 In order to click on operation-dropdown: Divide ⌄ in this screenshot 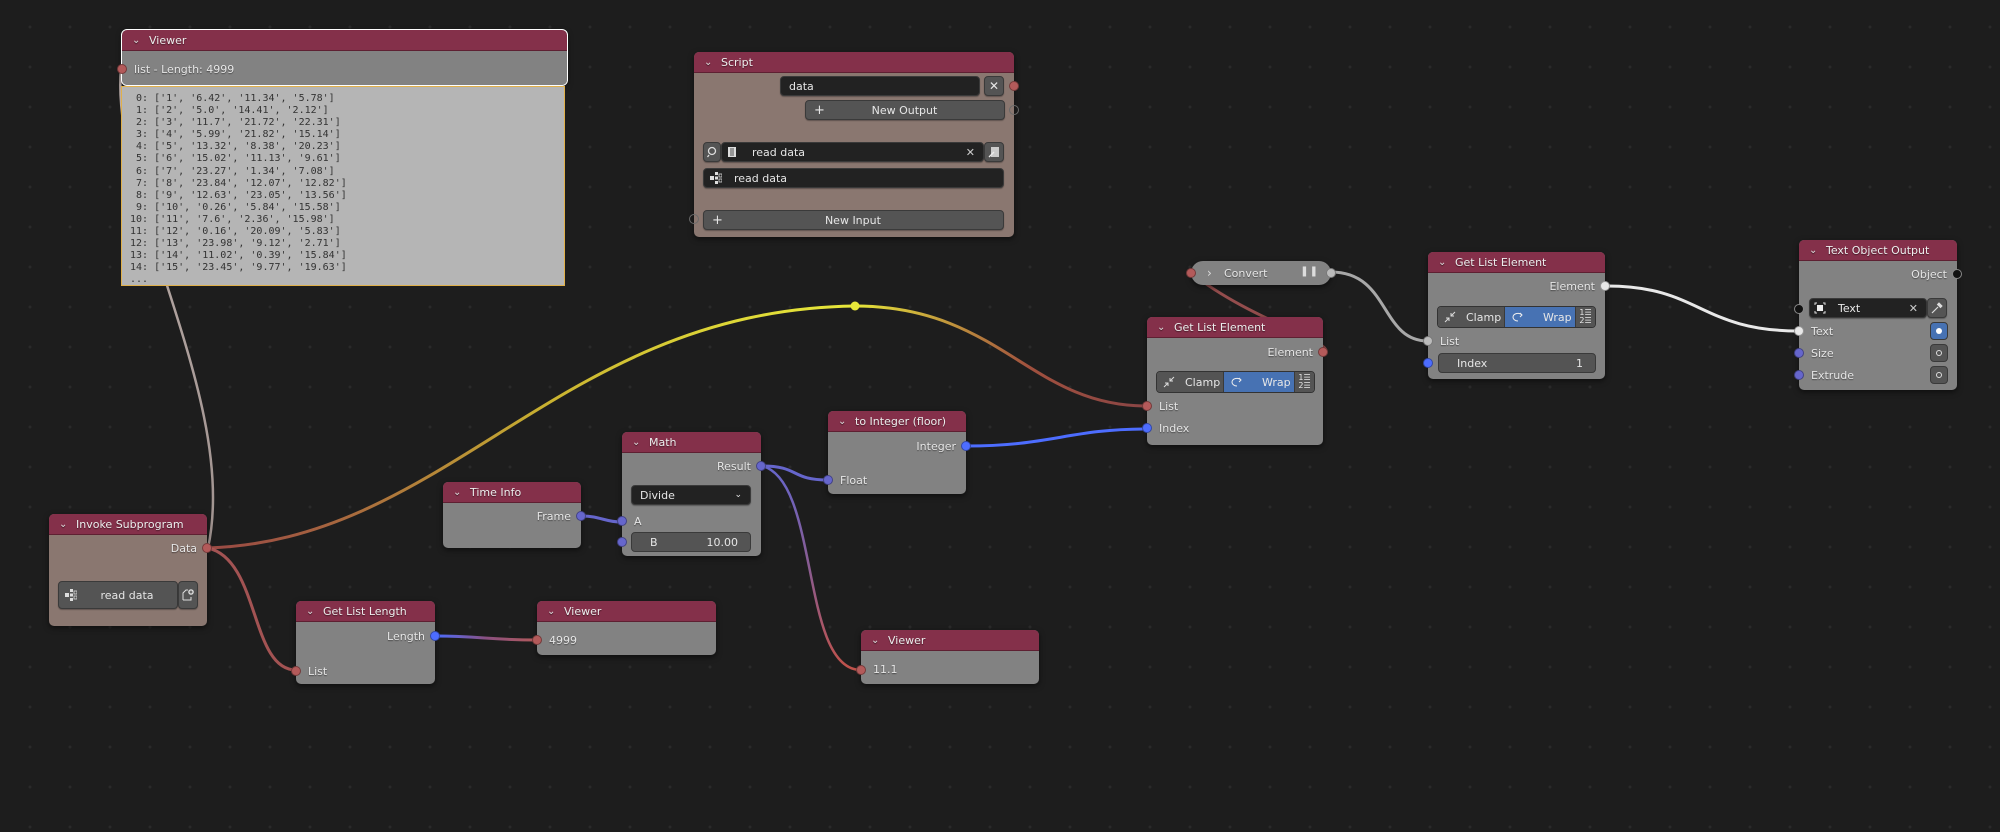, I will do `click(691, 495)`.